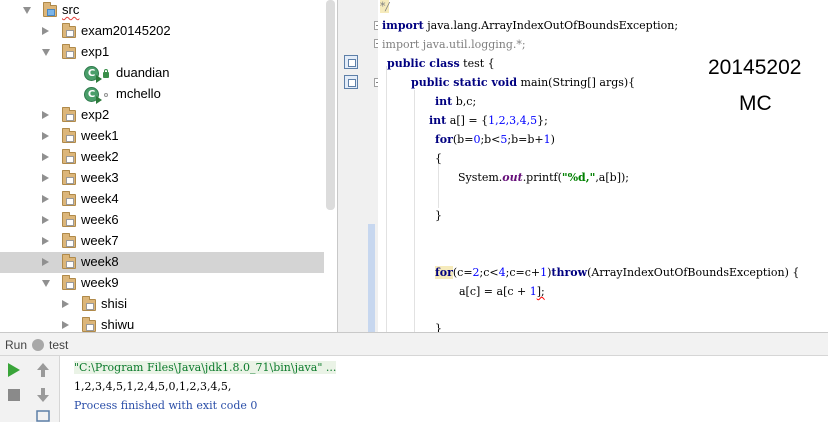 The image size is (828, 422). What do you see at coordinates (38, 345) in the screenshot?
I see `run-config-icon` at bounding box center [38, 345].